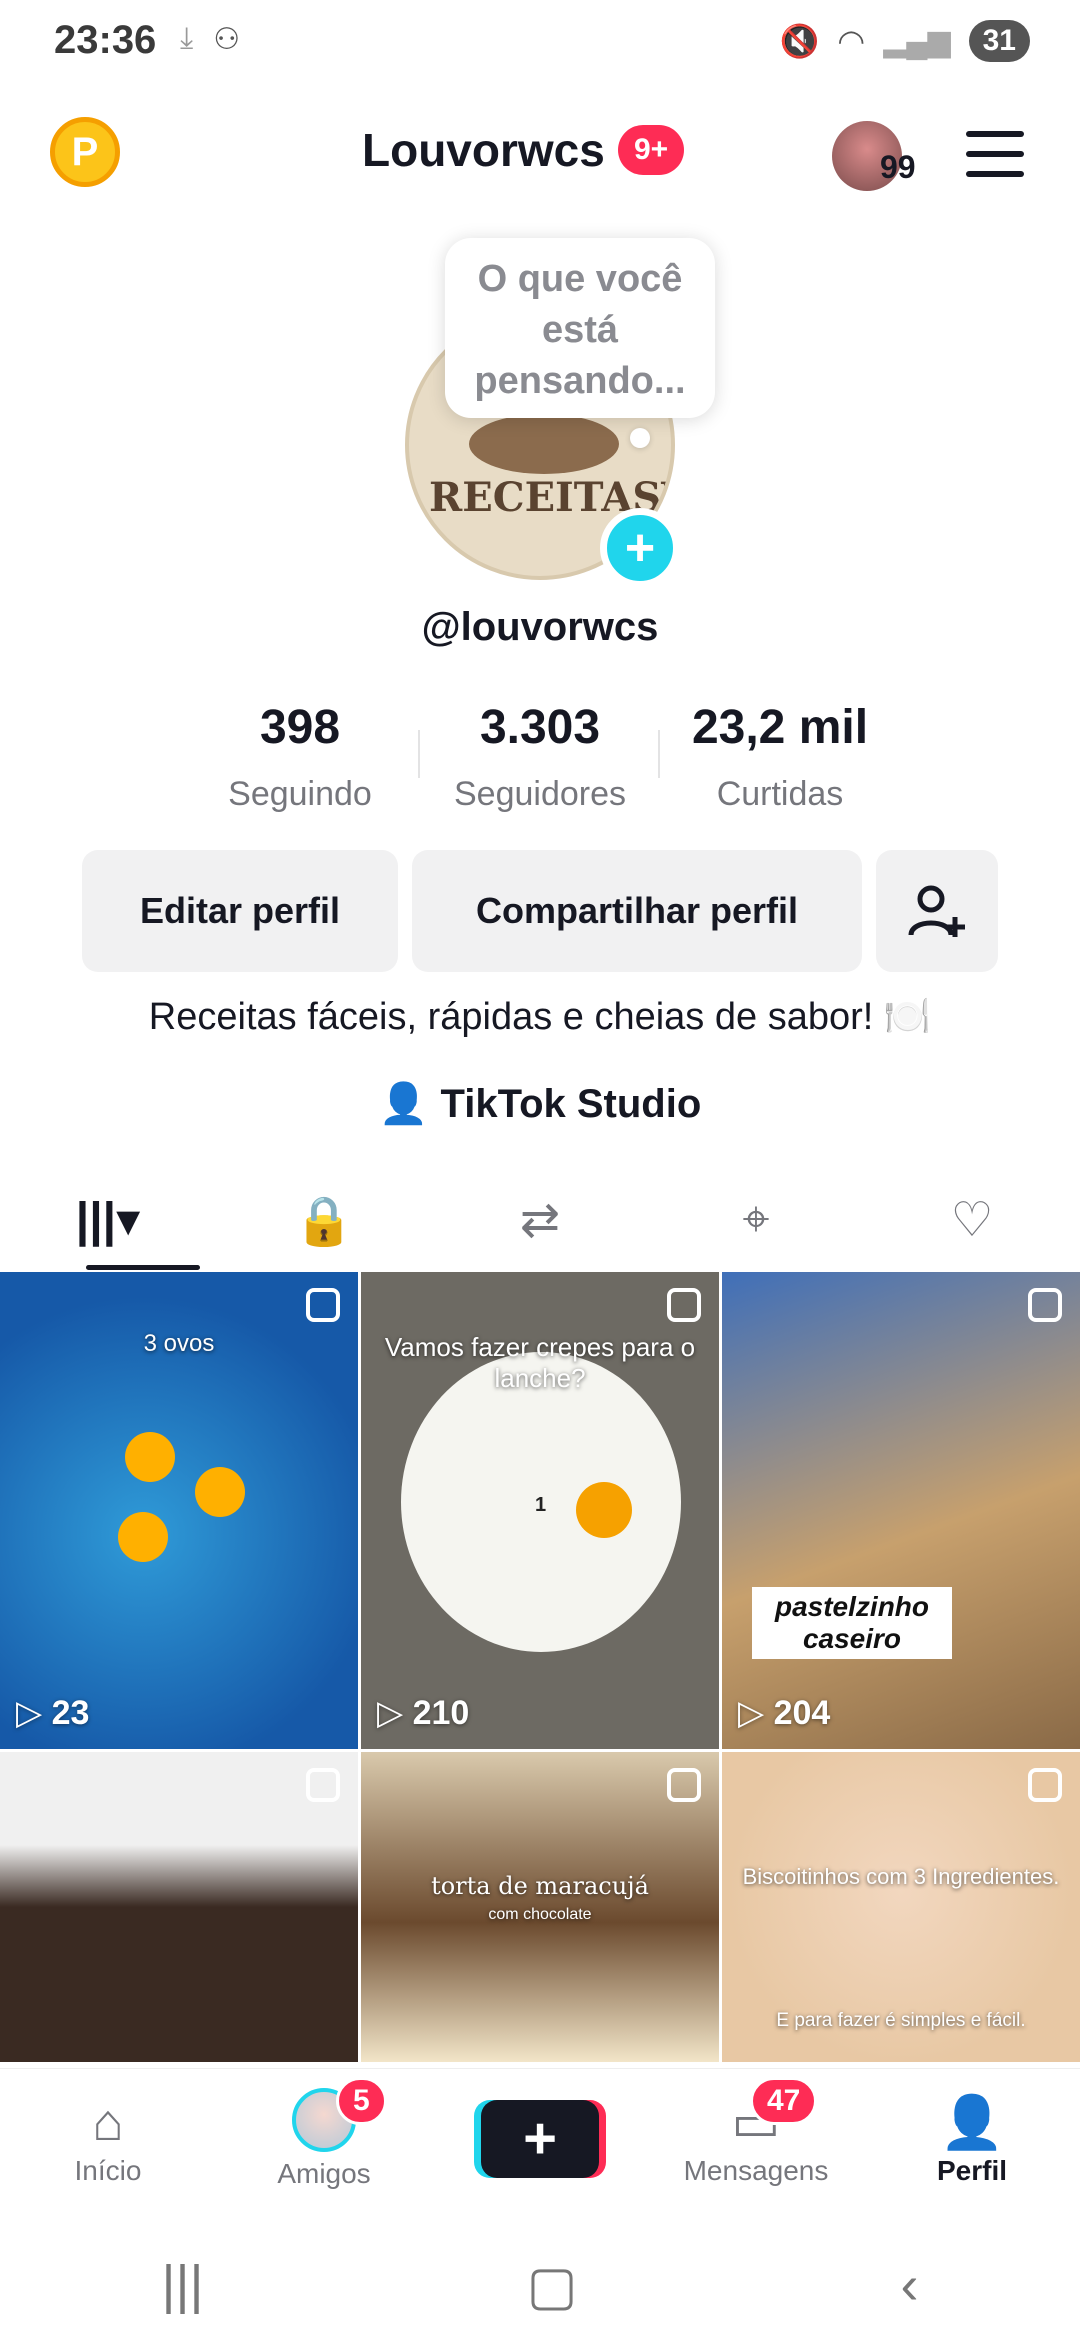 The image size is (1080, 2340). Describe the element at coordinates (640, 438) in the screenshot. I see `thought-bubble-tail` at that location.